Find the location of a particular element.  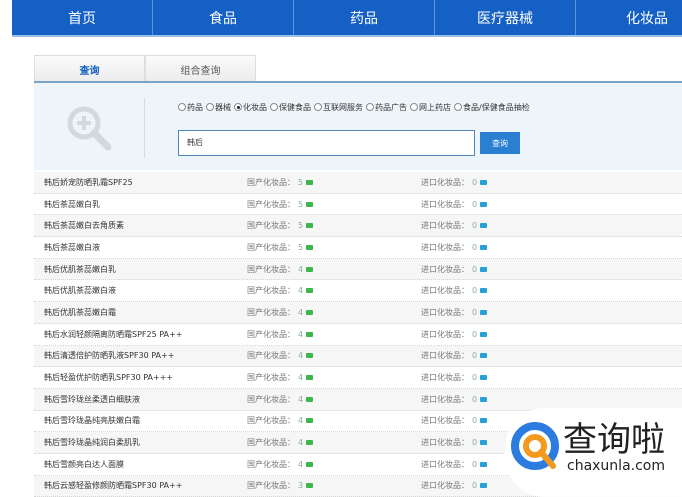

product-name: 韩后优肌茶蕊嫩白液 is located at coordinates (140, 290).